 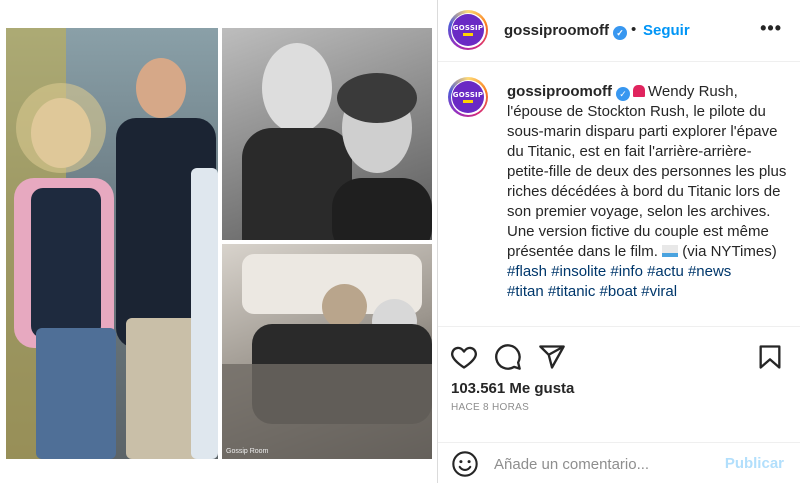 I want to click on follow-button: Seguir, so click(x=666, y=30).